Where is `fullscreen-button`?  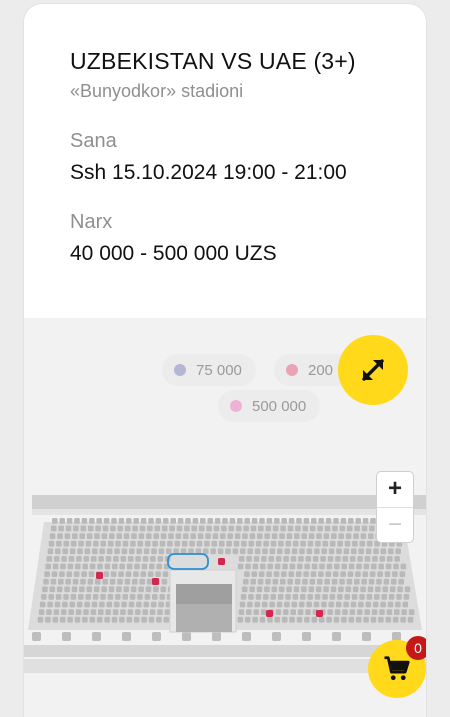
fullscreen-button is located at coordinates (373, 370).